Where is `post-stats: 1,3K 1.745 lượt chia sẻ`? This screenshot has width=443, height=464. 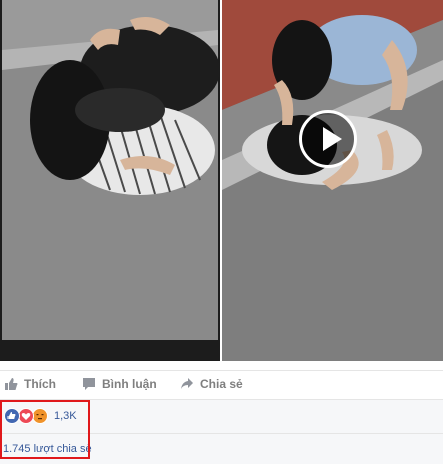 post-stats: 1,3K 1.745 lượt chia sẻ is located at coordinates (221, 431).